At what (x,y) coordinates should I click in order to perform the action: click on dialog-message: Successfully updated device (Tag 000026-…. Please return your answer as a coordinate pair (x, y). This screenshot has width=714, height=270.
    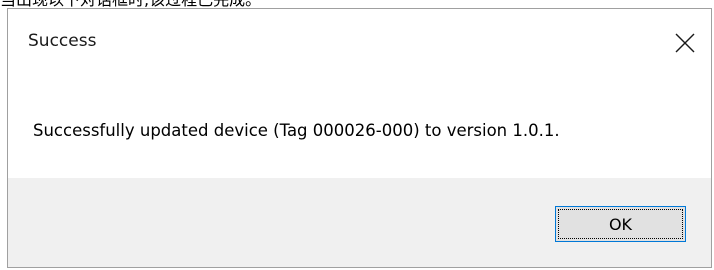
    Looking at the image, I should click on (296, 130).